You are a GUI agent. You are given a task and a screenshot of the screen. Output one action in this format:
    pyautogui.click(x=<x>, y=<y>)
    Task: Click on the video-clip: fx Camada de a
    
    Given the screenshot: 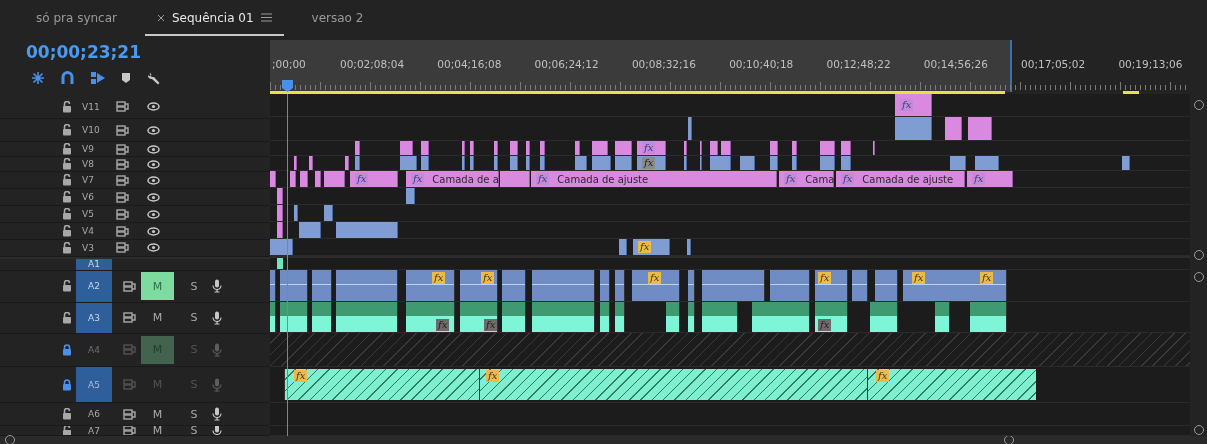 What is the action you would take?
    pyautogui.click(x=452, y=179)
    